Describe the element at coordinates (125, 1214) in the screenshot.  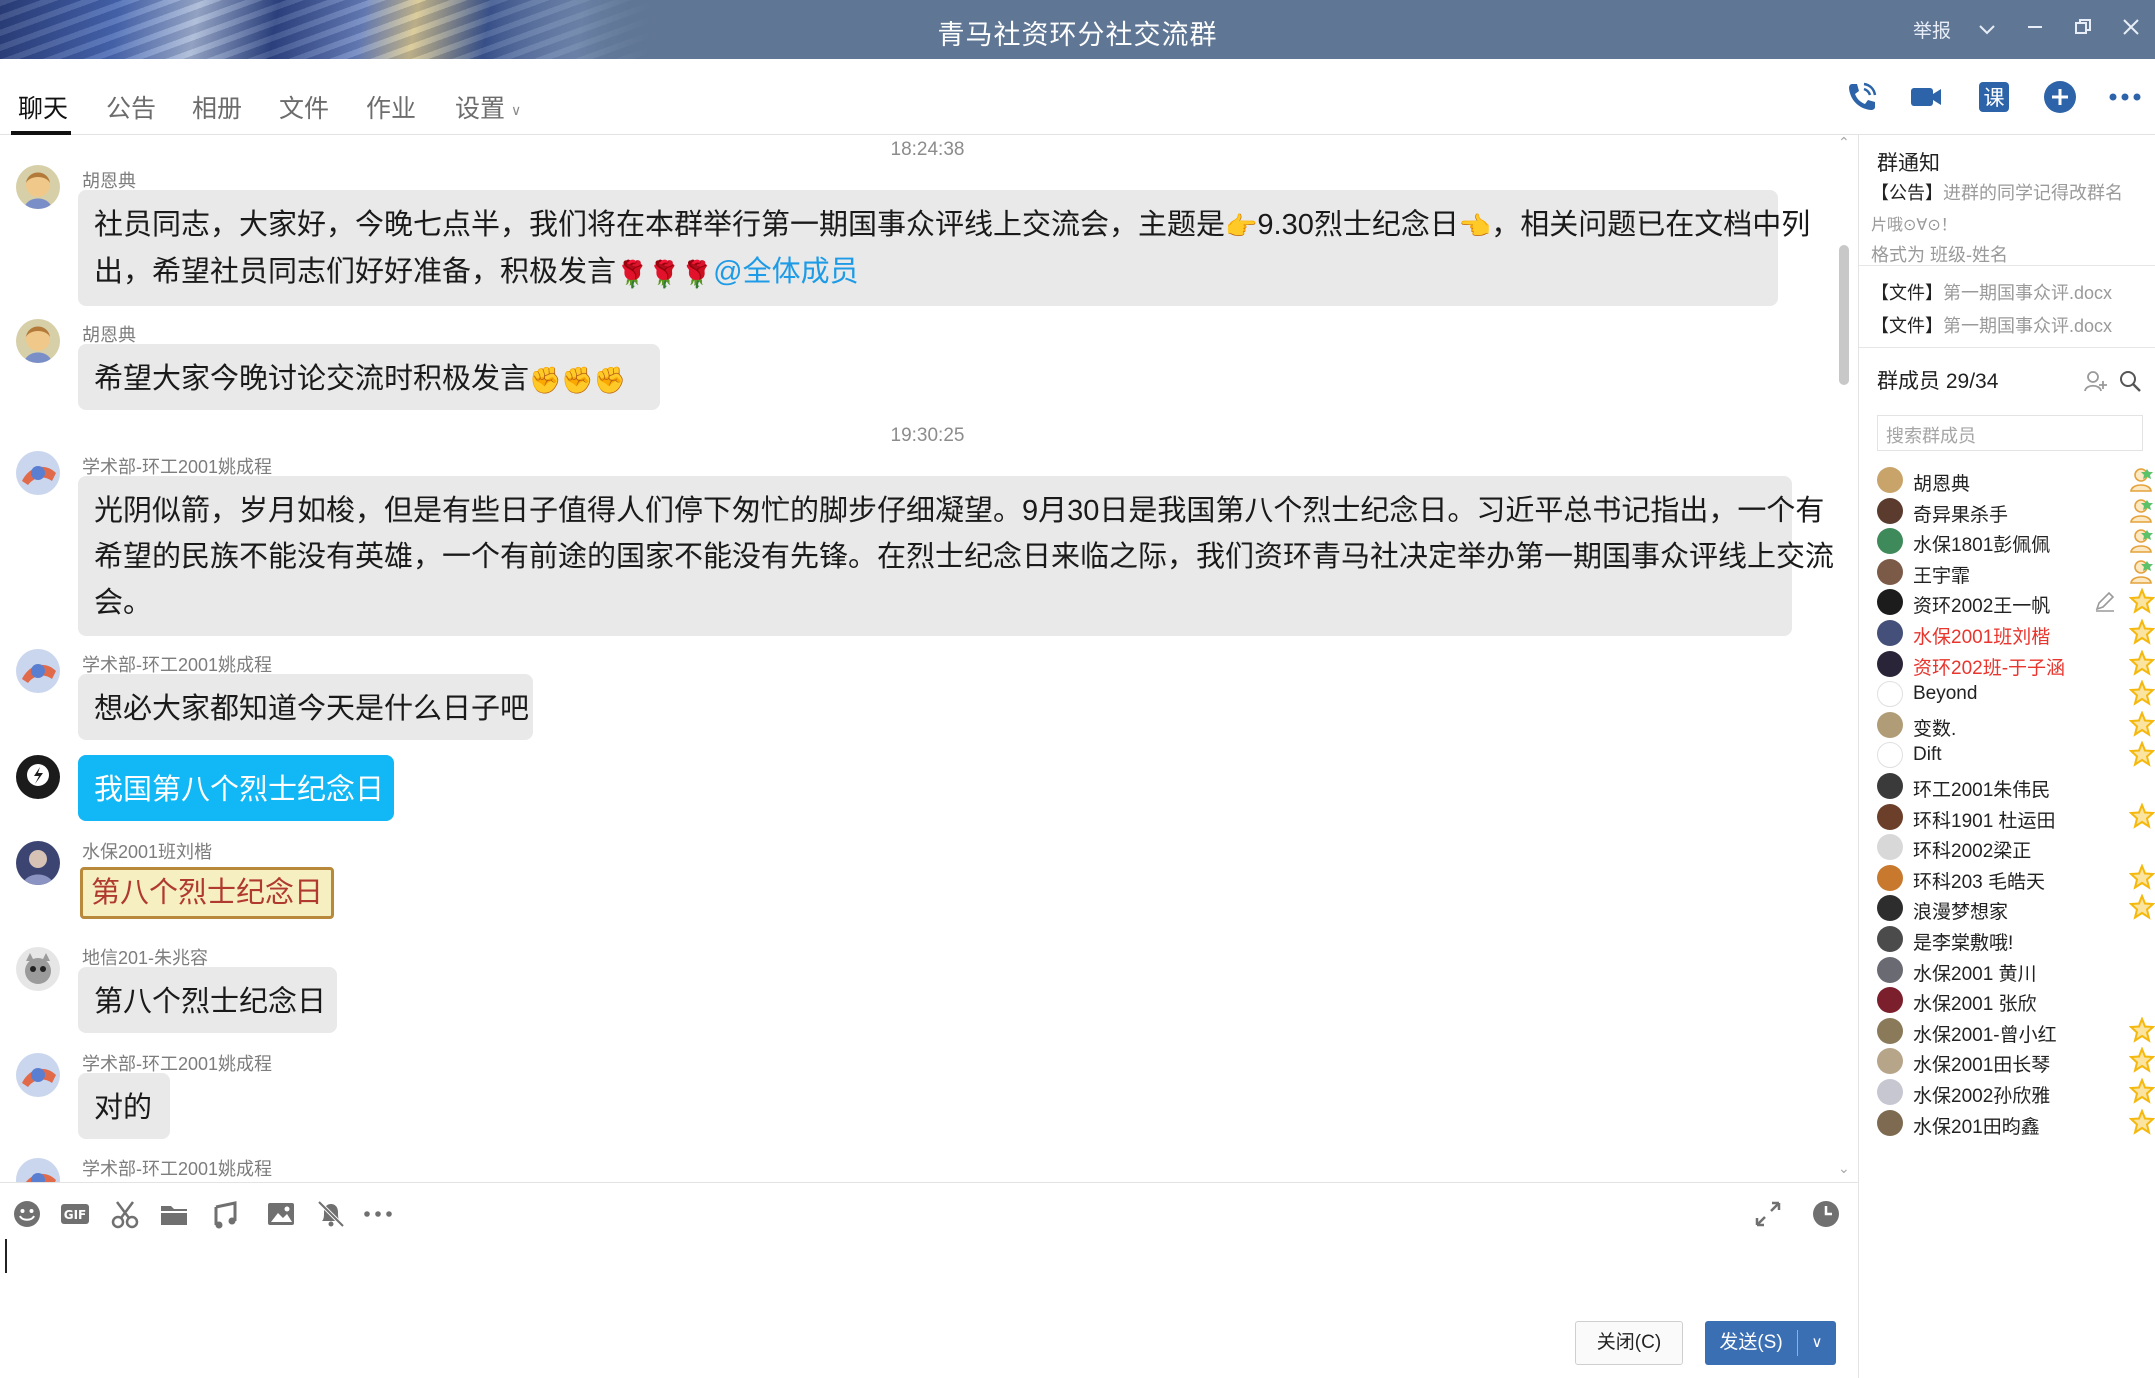
I see `screenshot-scissors-icon` at that location.